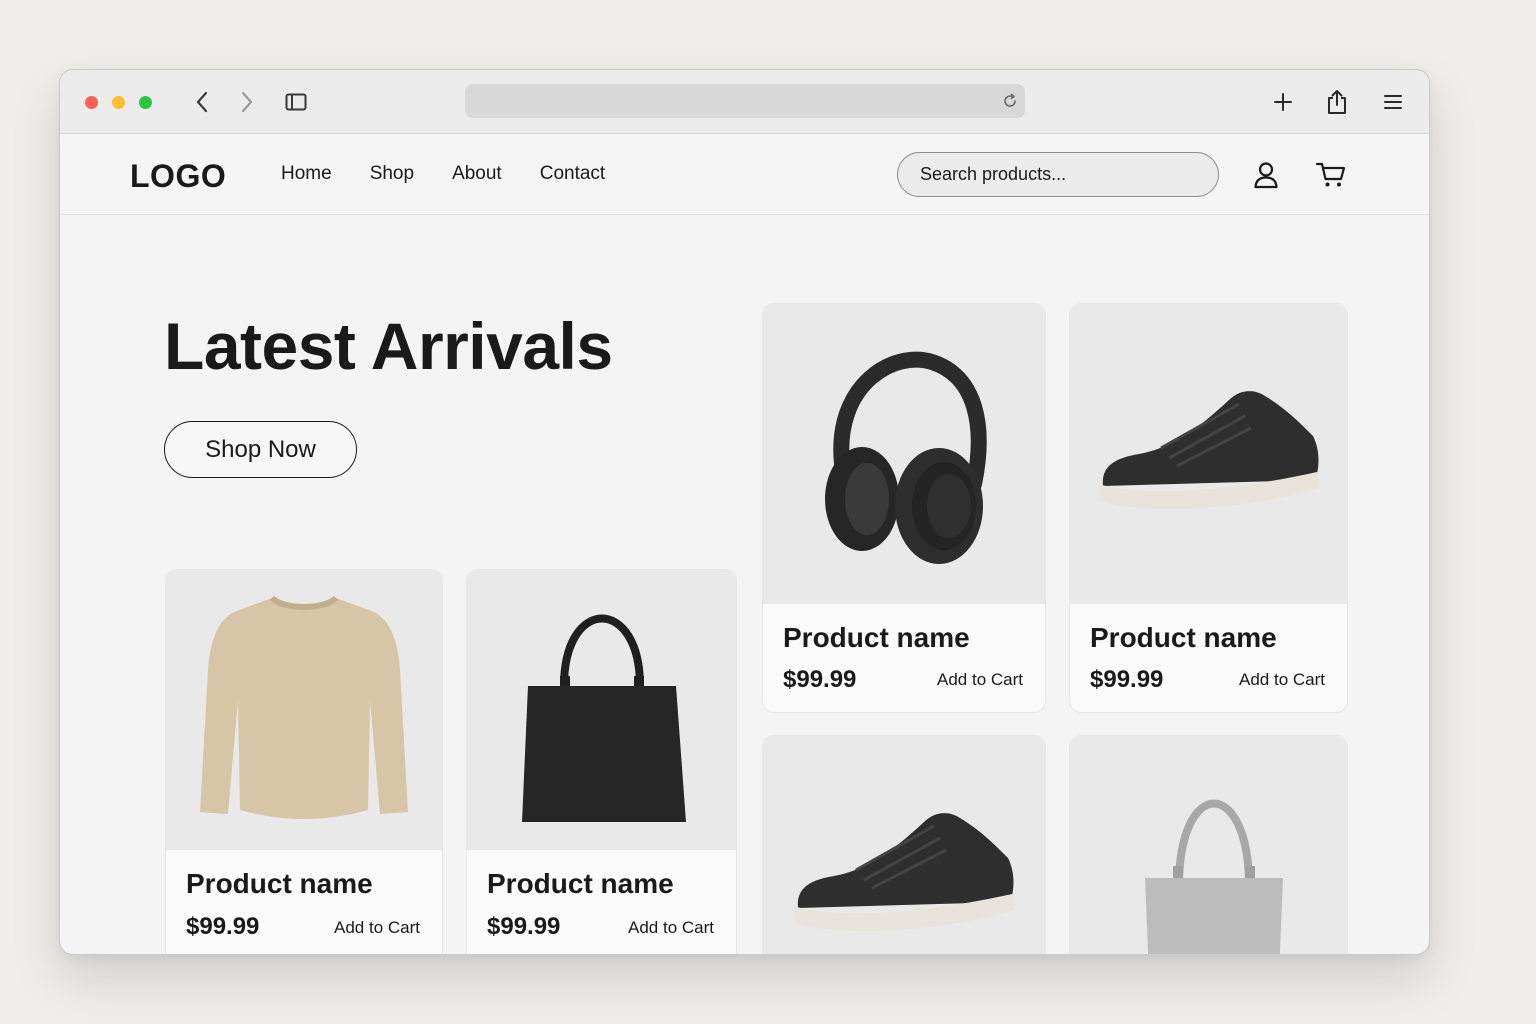 This screenshot has height=1024, width=1536. What do you see at coordinates (603, 718) in the screenshot?
I see `handbag-image` at bounding box center [603, 718].